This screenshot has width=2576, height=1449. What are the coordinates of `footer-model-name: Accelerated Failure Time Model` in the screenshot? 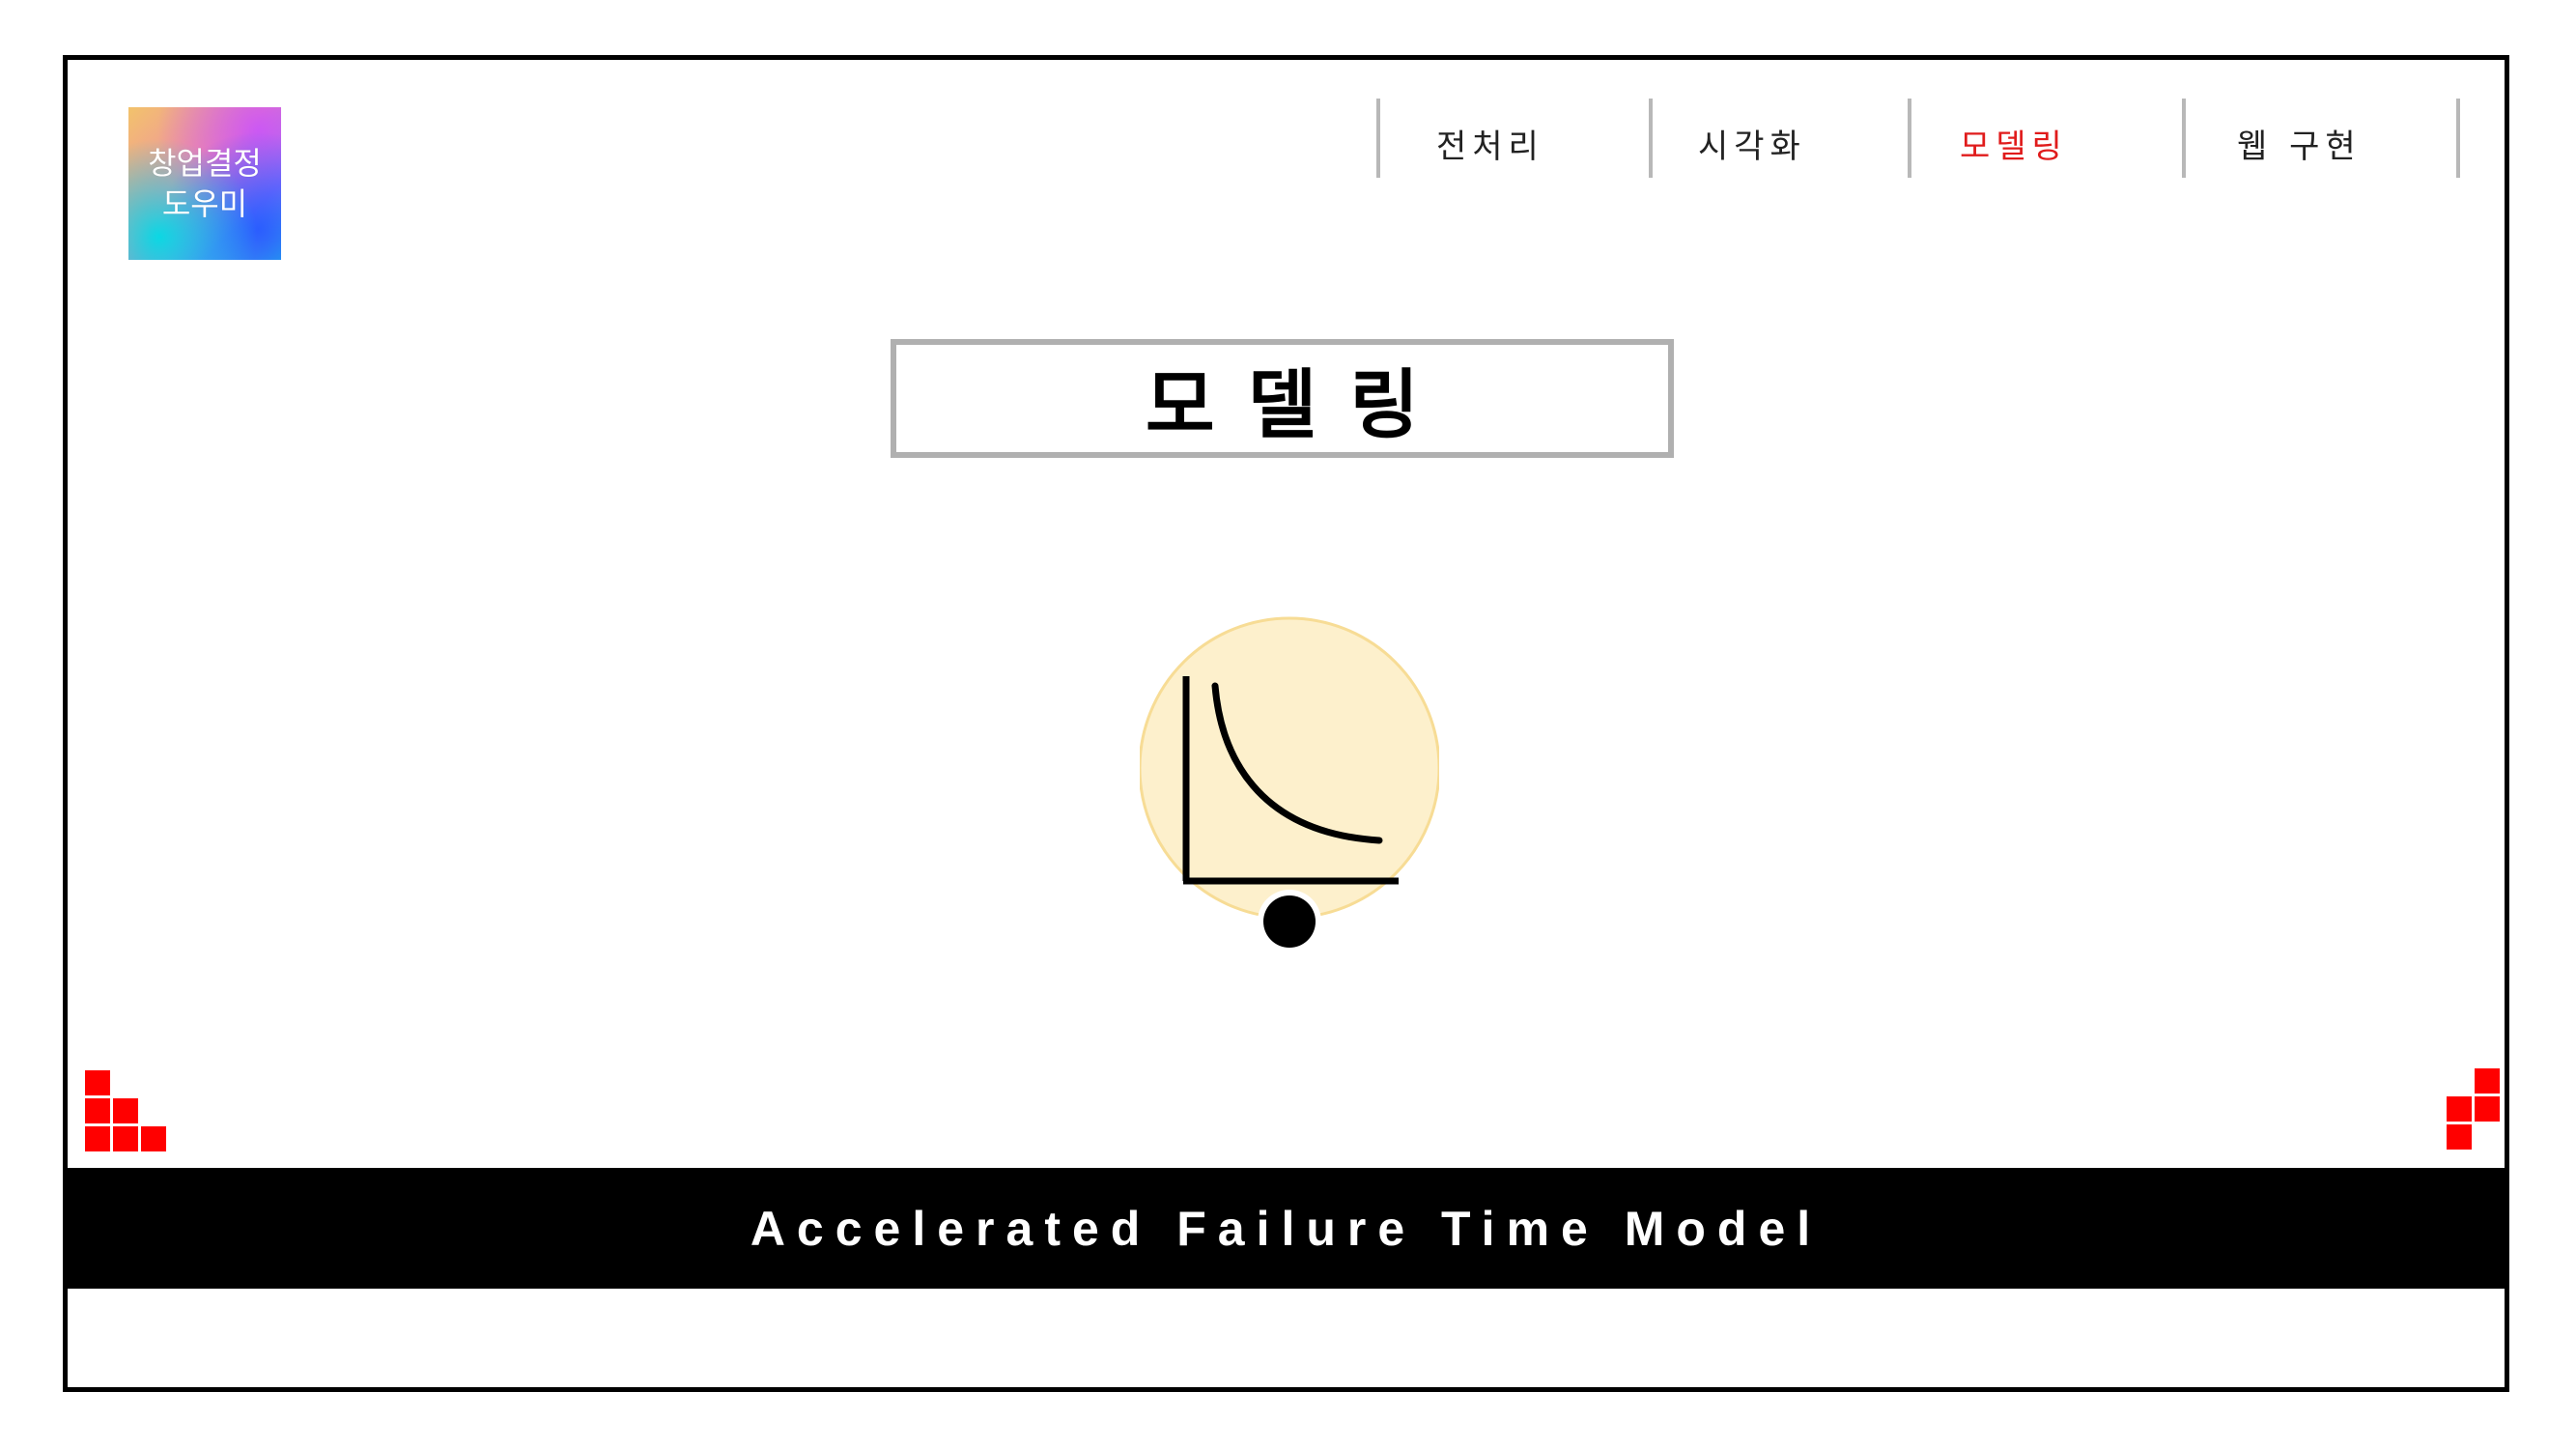 It's located at (1286, 1228).